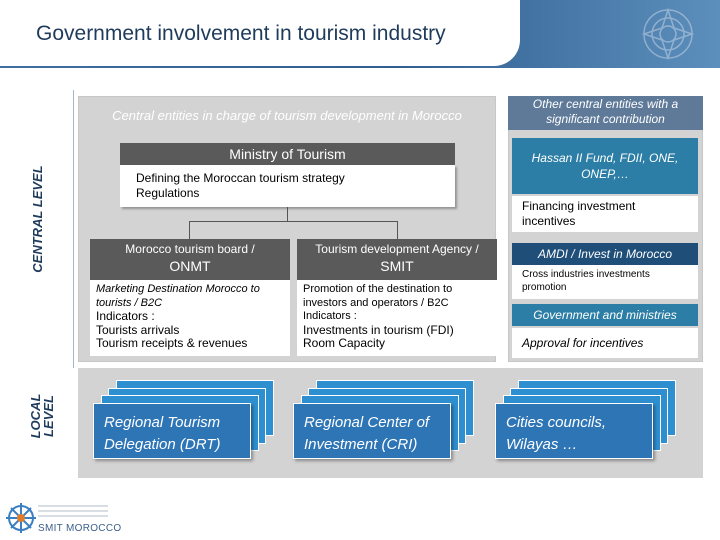  Describe the element at coordinates (293, 221) in the screenshot. I see `connector-horizontal` at that location.